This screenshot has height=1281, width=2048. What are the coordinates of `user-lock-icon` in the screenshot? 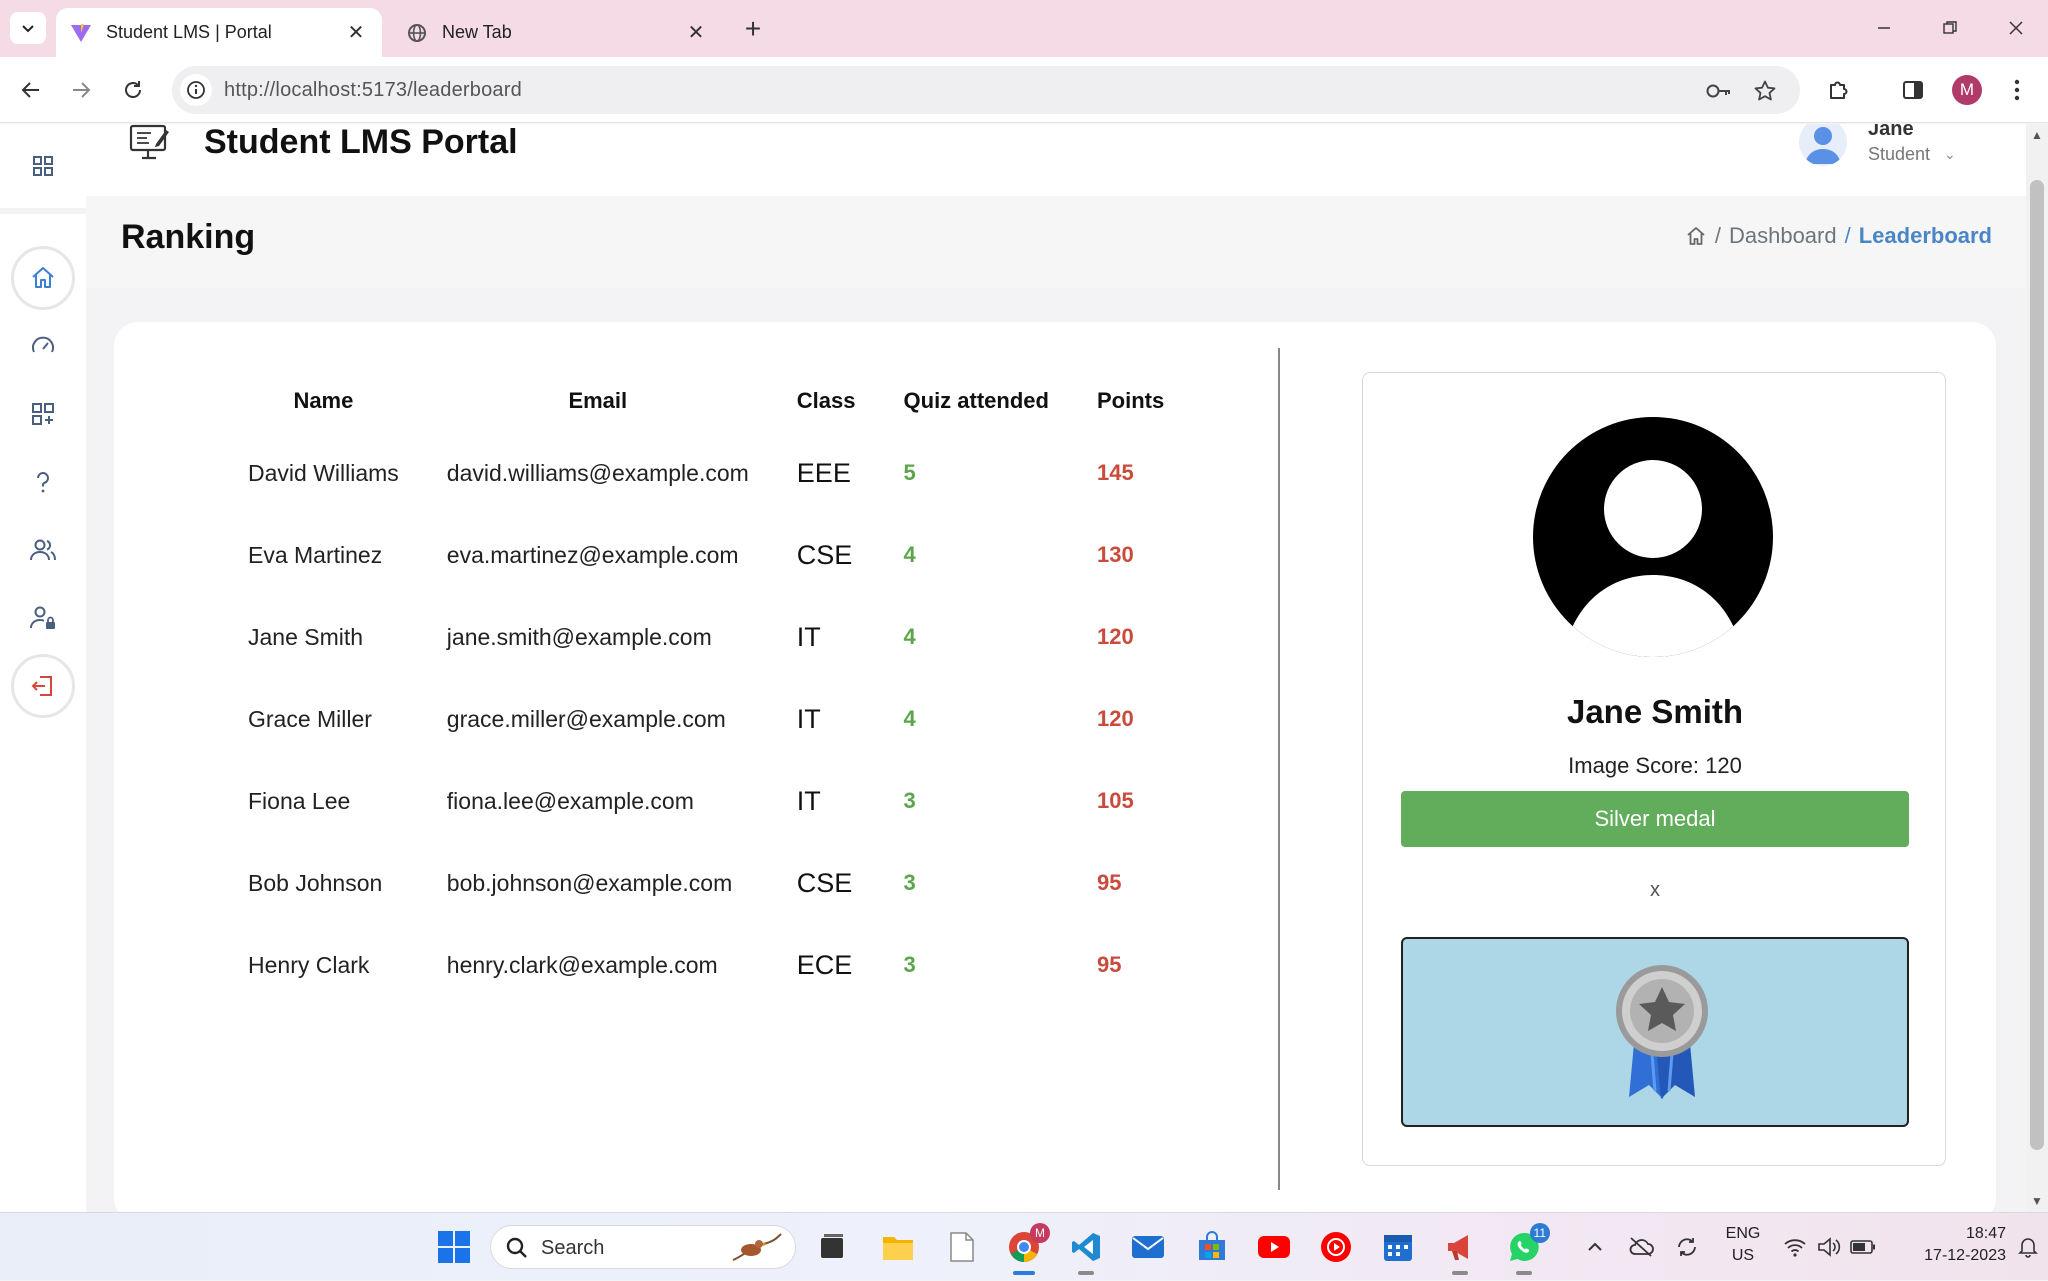 It's located at (42, 617).